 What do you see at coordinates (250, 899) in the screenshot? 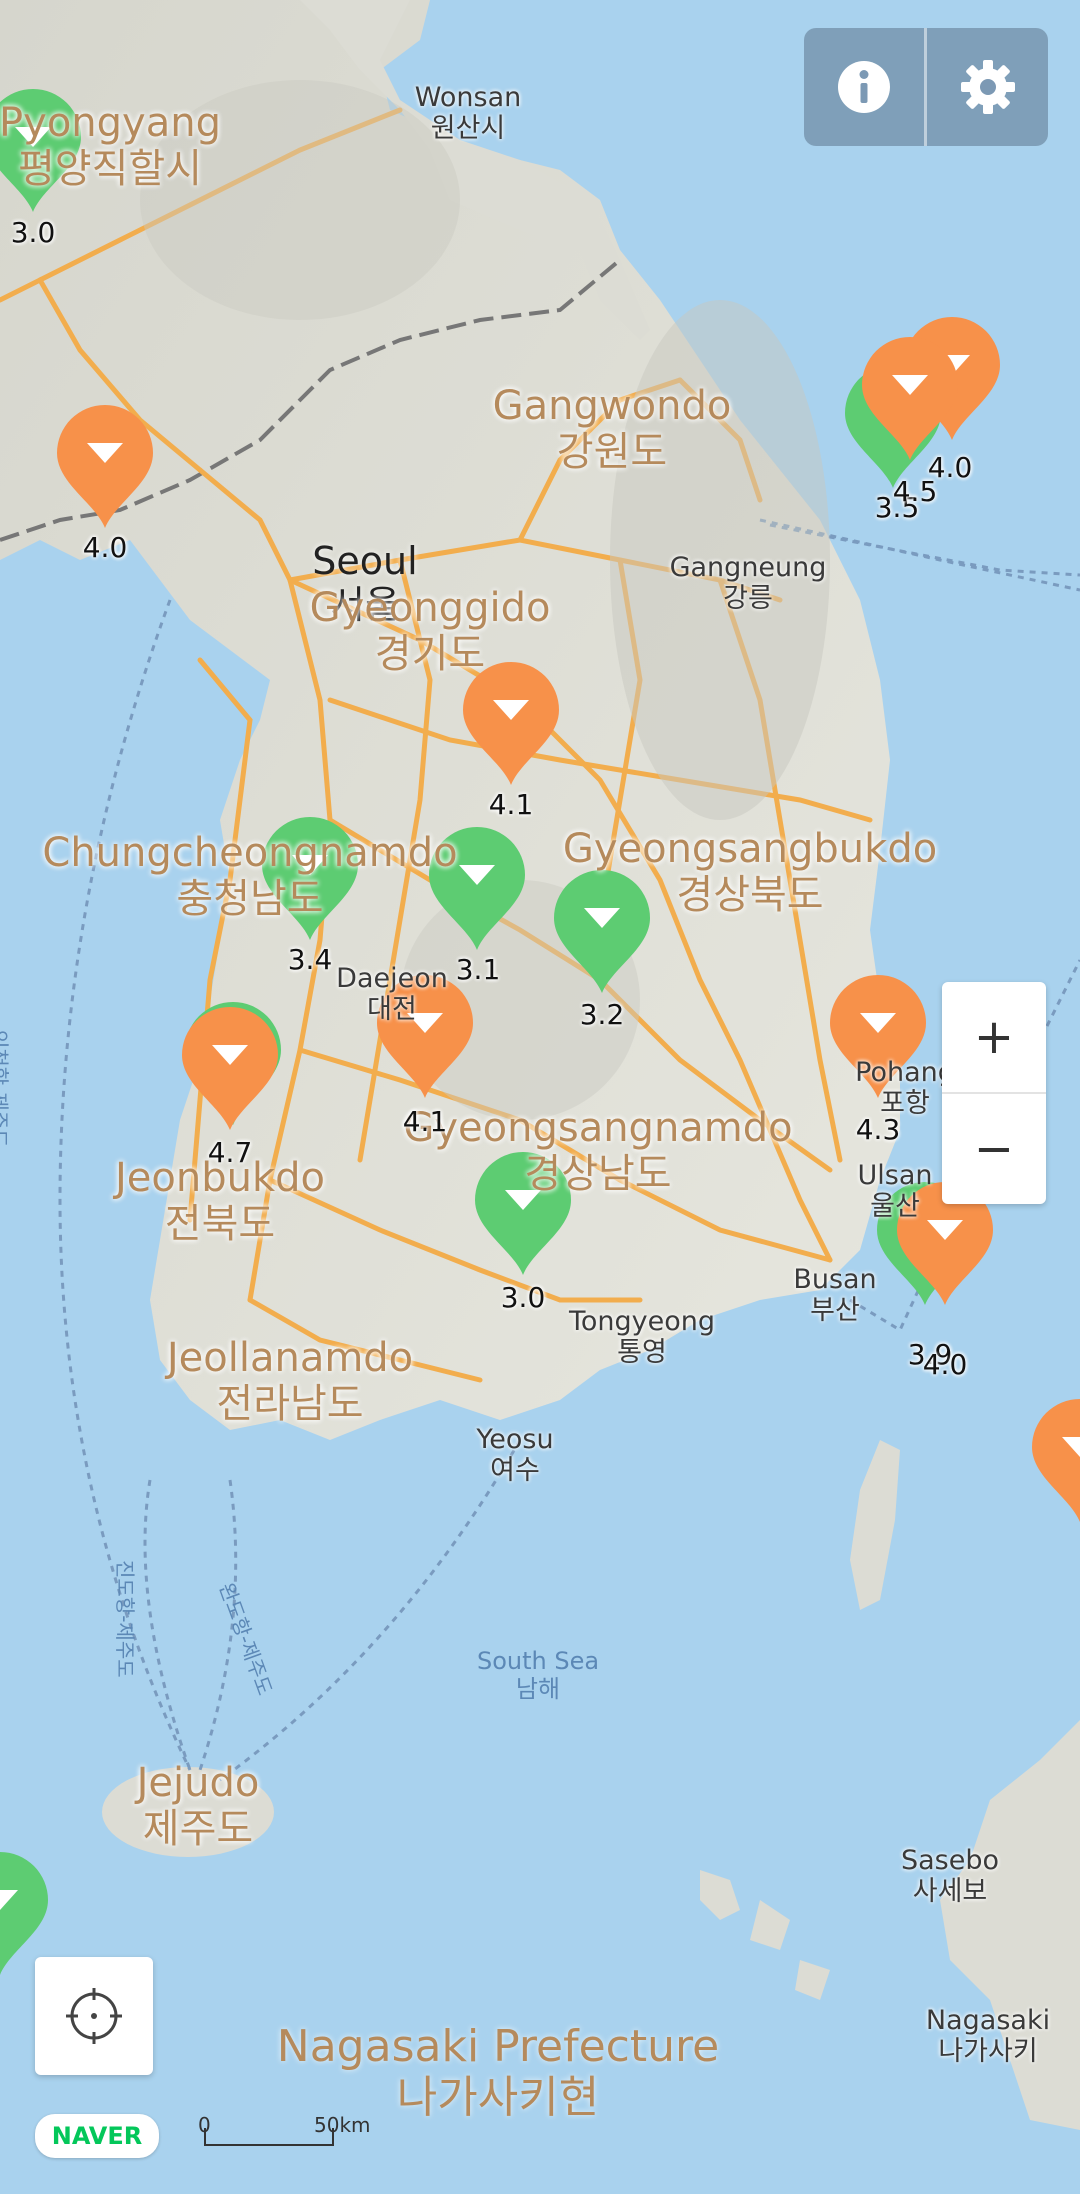
I see `place-name-ko: 충청남도` at bounding box center [250, 899].